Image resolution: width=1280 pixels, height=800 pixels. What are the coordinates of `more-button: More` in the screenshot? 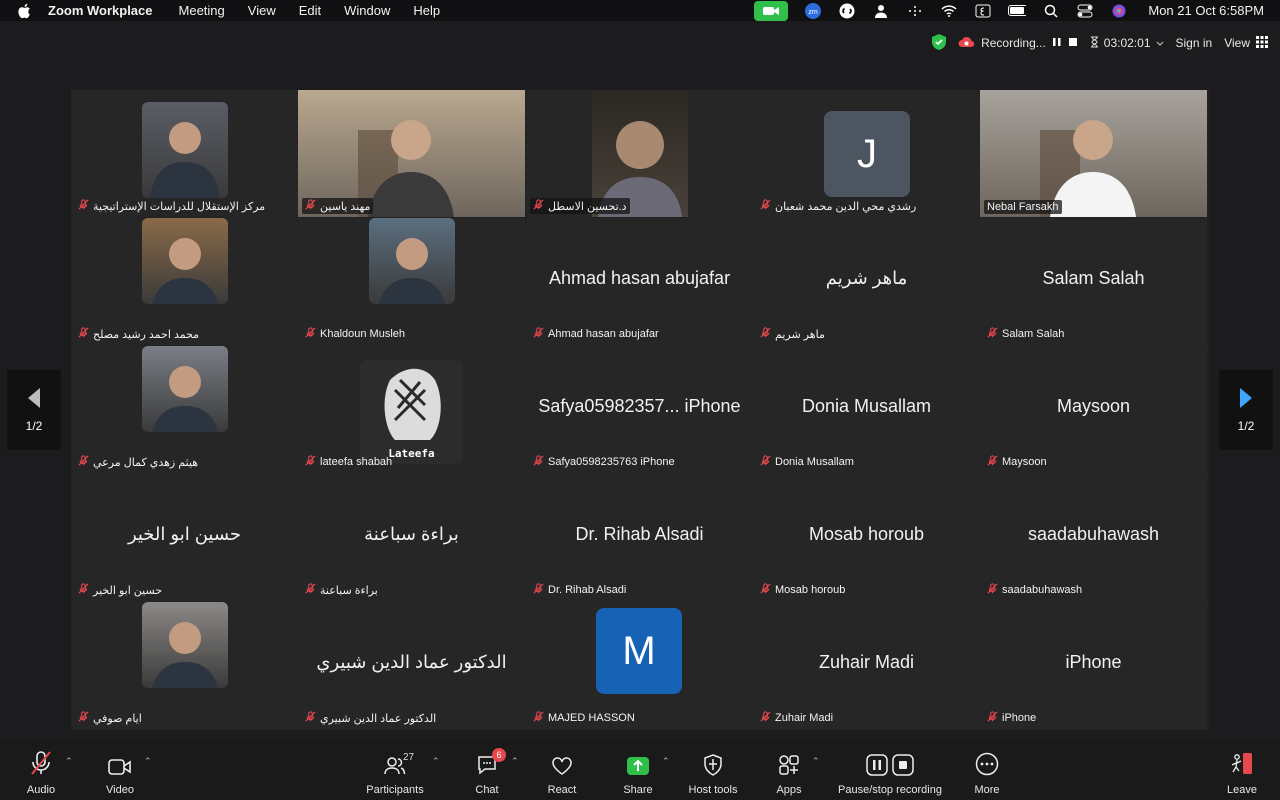 It's located at (987, 773).